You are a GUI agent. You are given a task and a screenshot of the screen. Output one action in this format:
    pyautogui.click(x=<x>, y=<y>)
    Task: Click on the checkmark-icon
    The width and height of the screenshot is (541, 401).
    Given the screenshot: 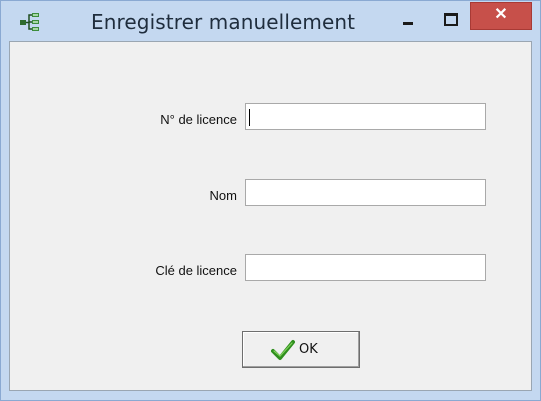 What is the action you would take?
    pyautogui.click(x=283, y=350)
    